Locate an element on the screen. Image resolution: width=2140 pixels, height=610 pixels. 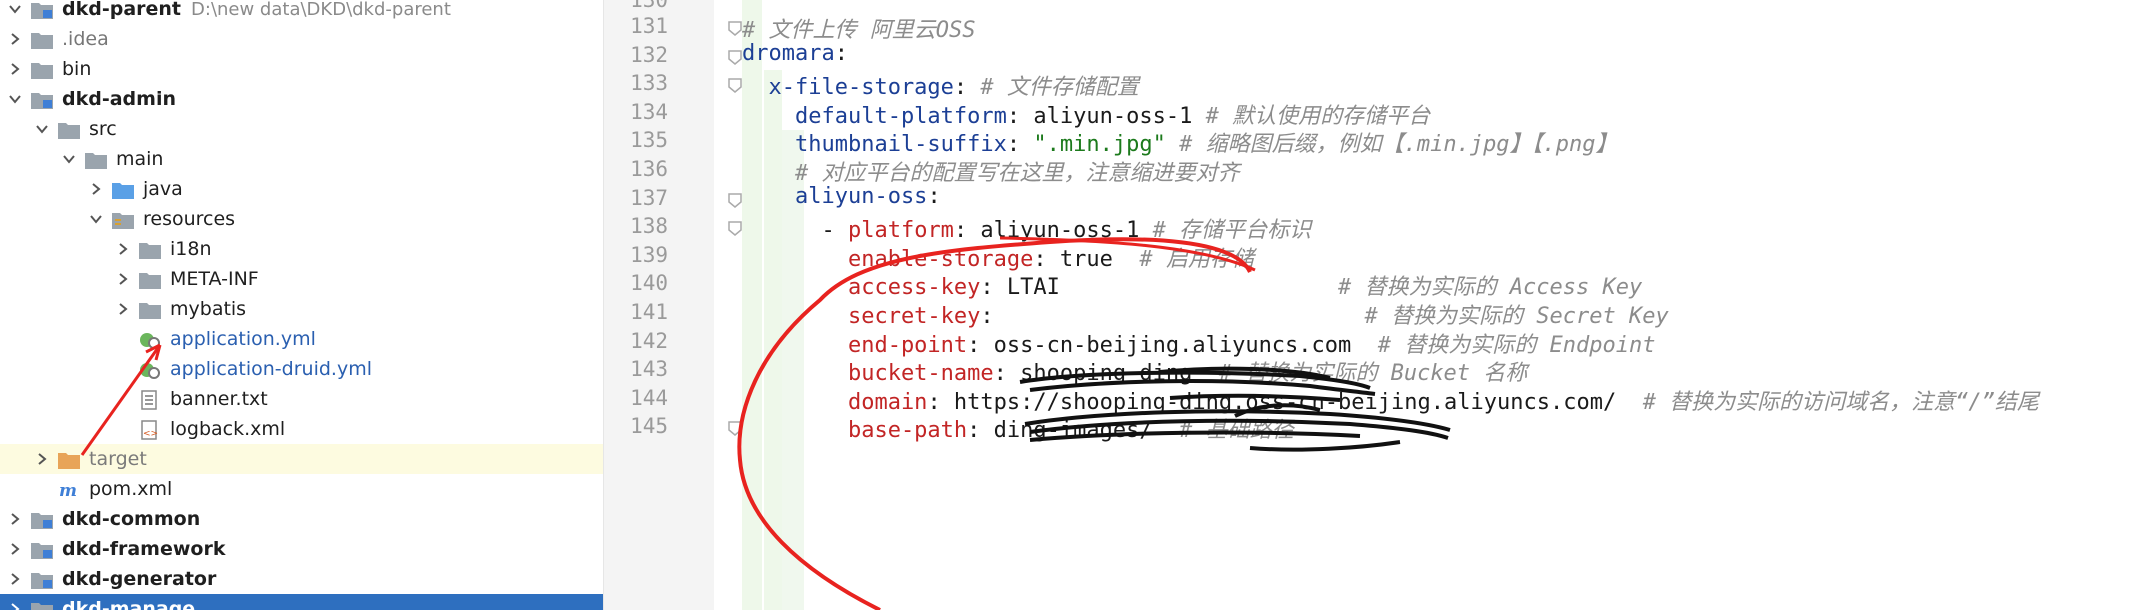
redaction-scribble-access-key is located at coordinates (1197, 384).